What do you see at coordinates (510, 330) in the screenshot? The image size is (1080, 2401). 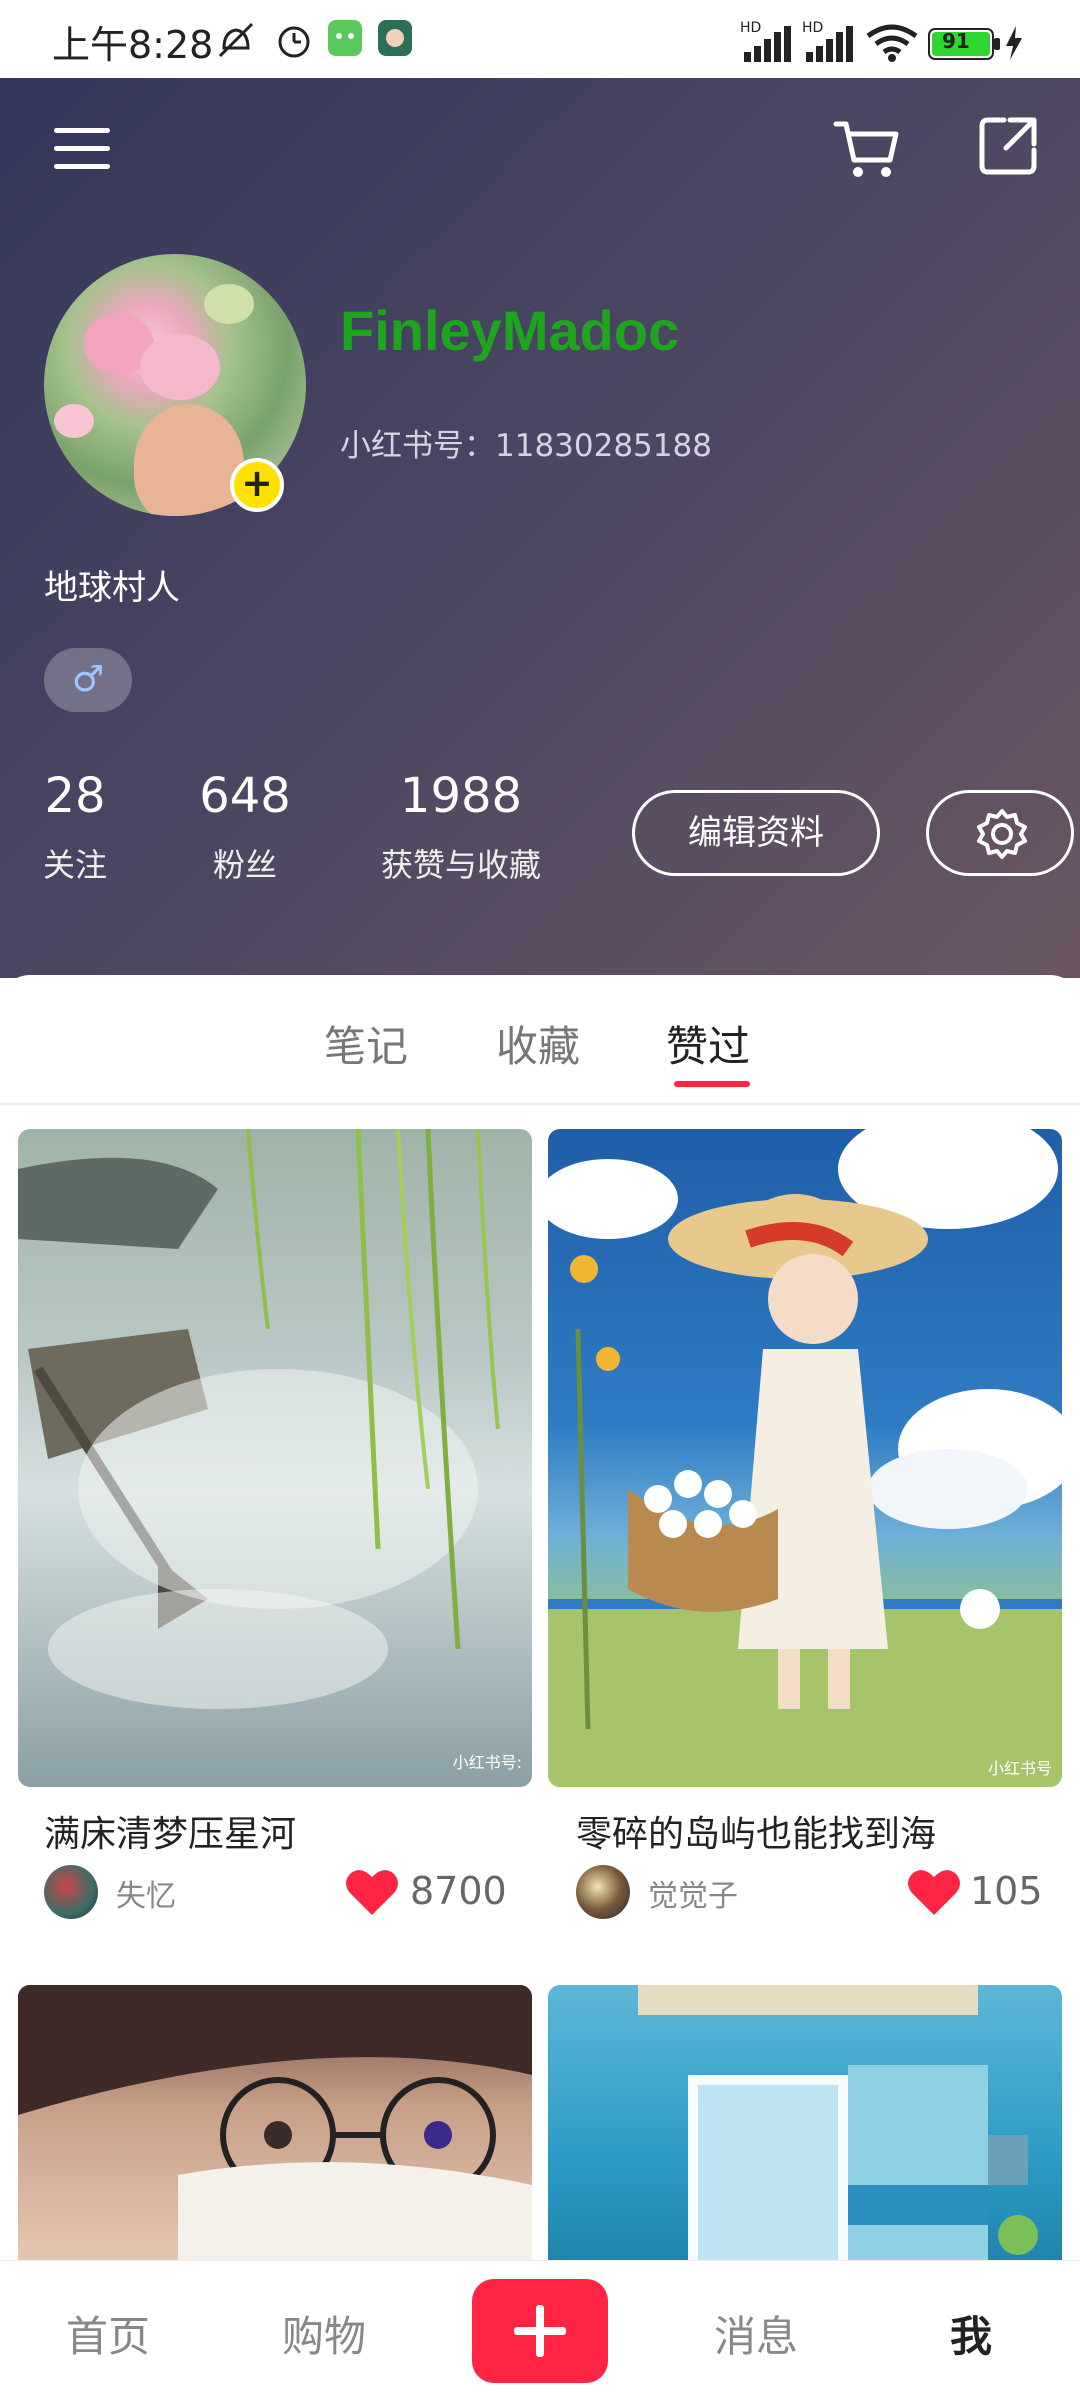 I see `username: FinleyMadoc` at bounding box center [510, 330].